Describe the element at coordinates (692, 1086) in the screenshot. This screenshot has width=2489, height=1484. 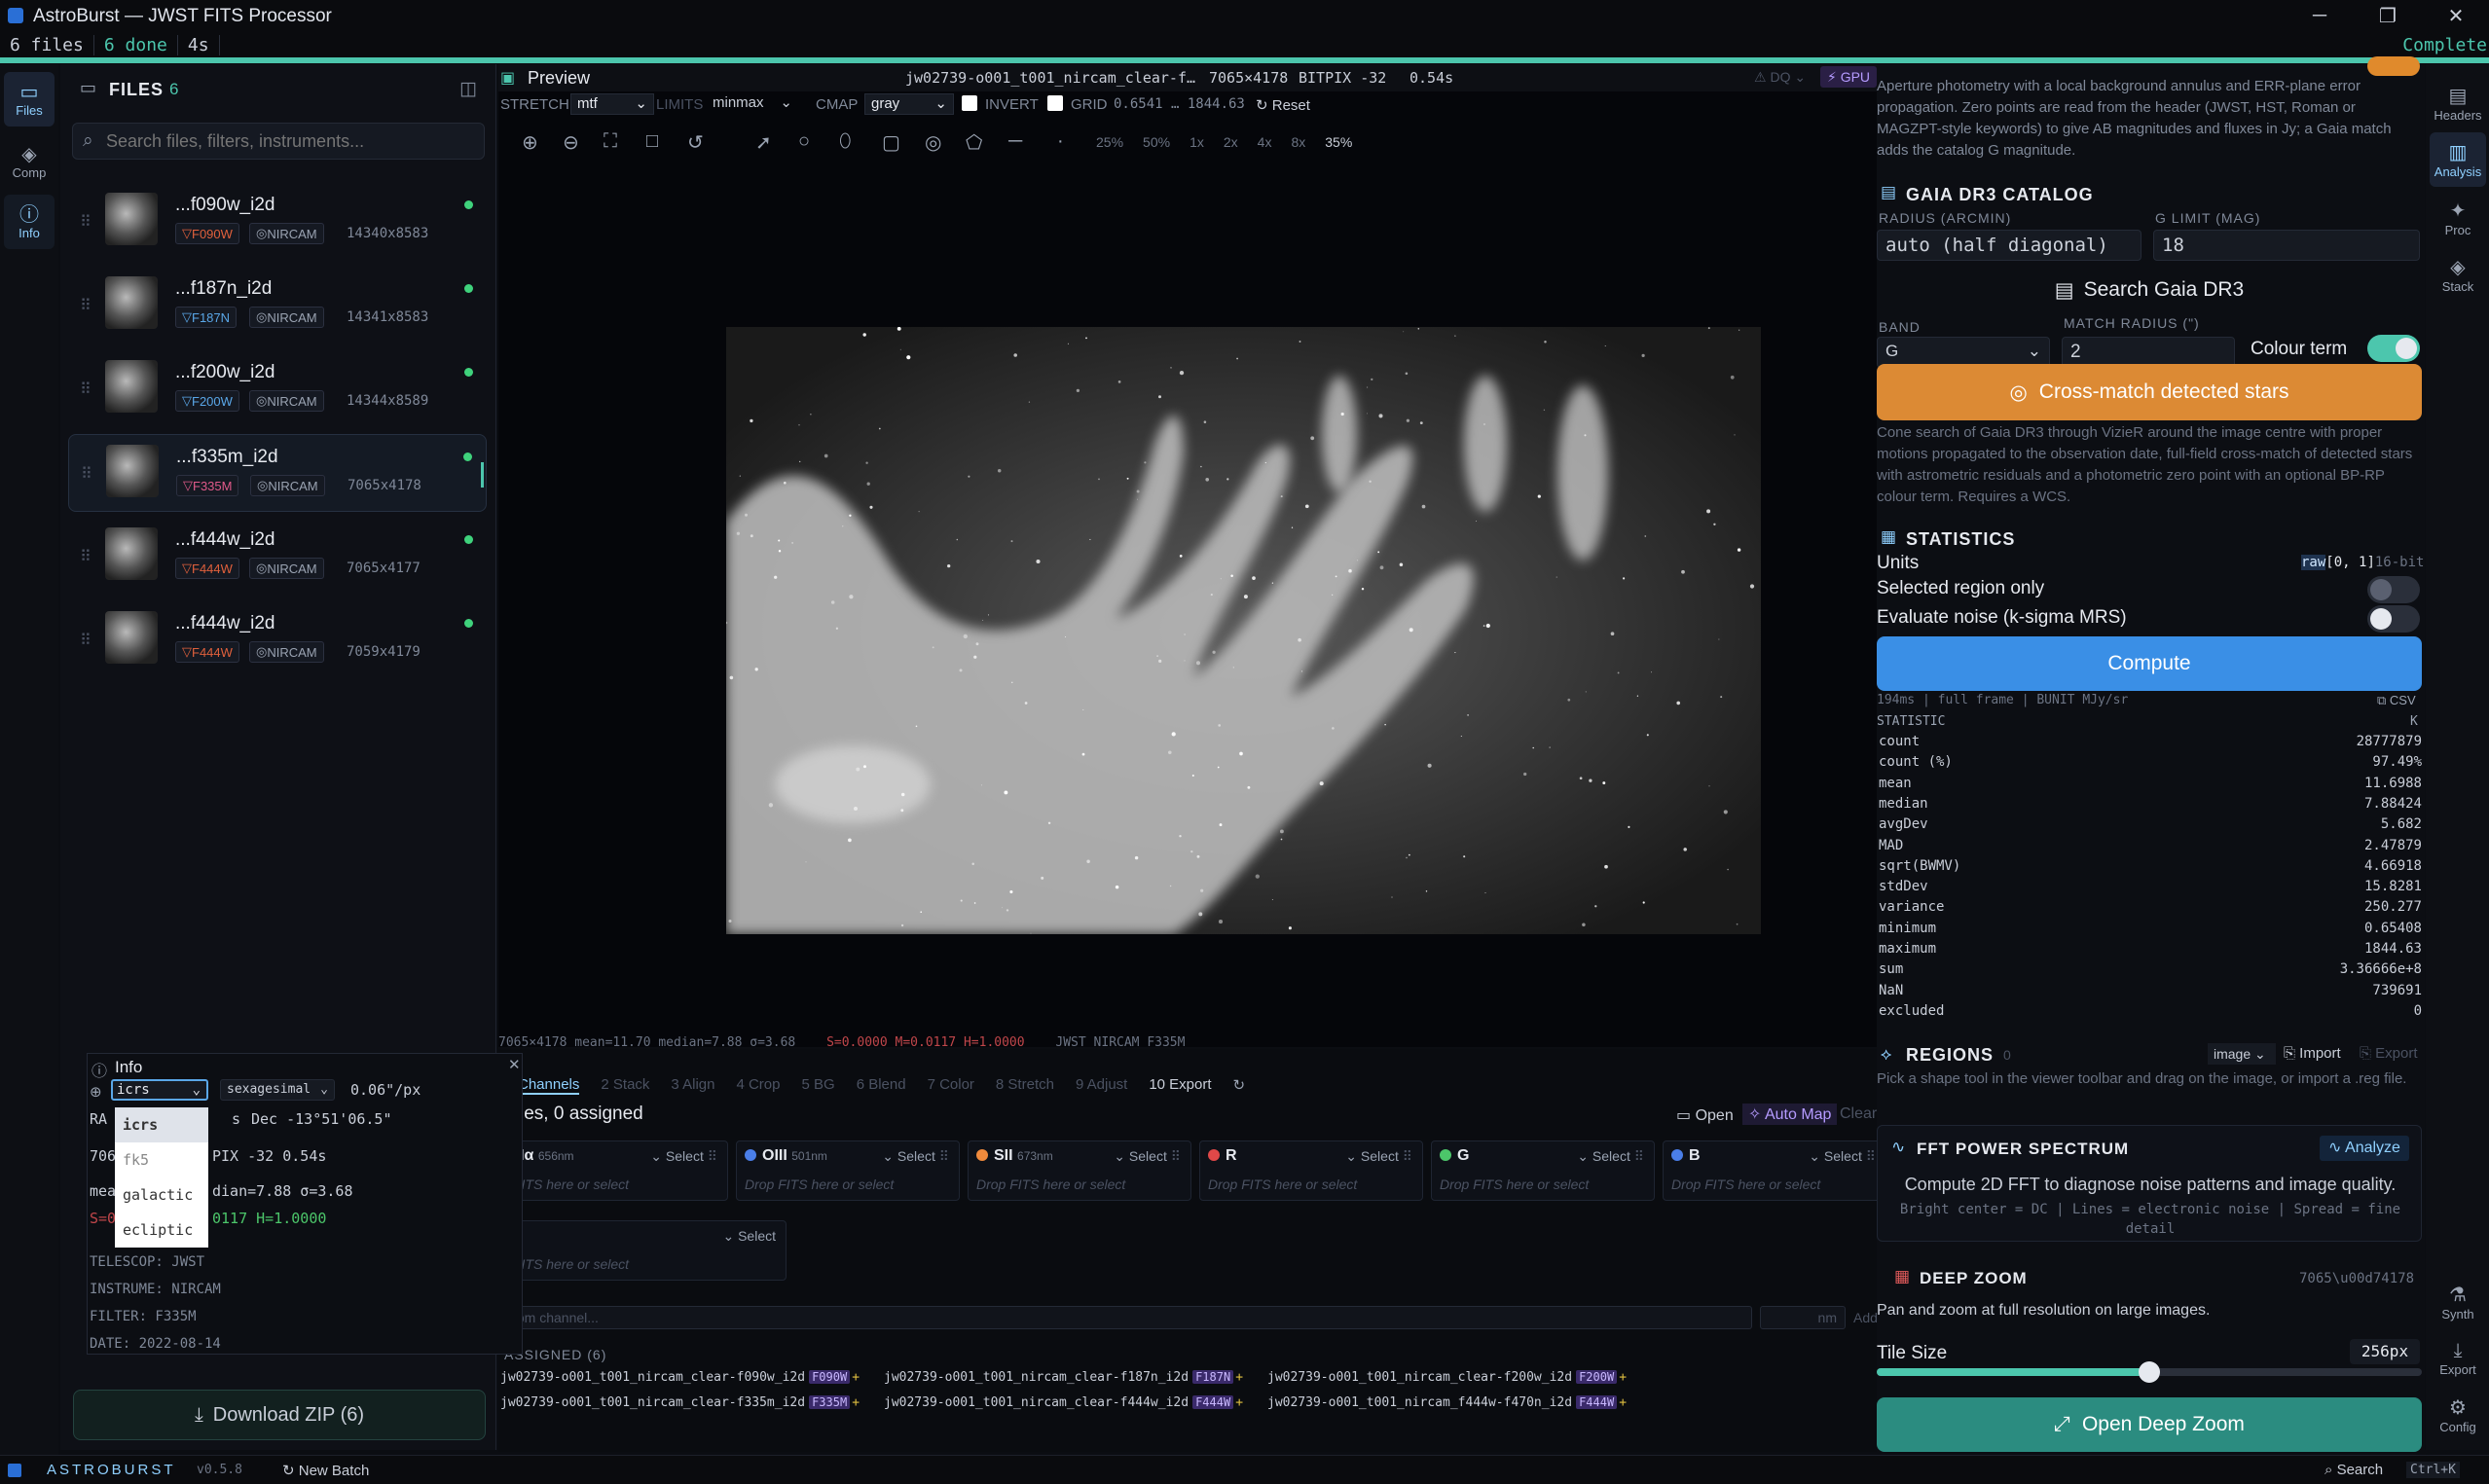
I see `tab-align: 3 Align` at that location.